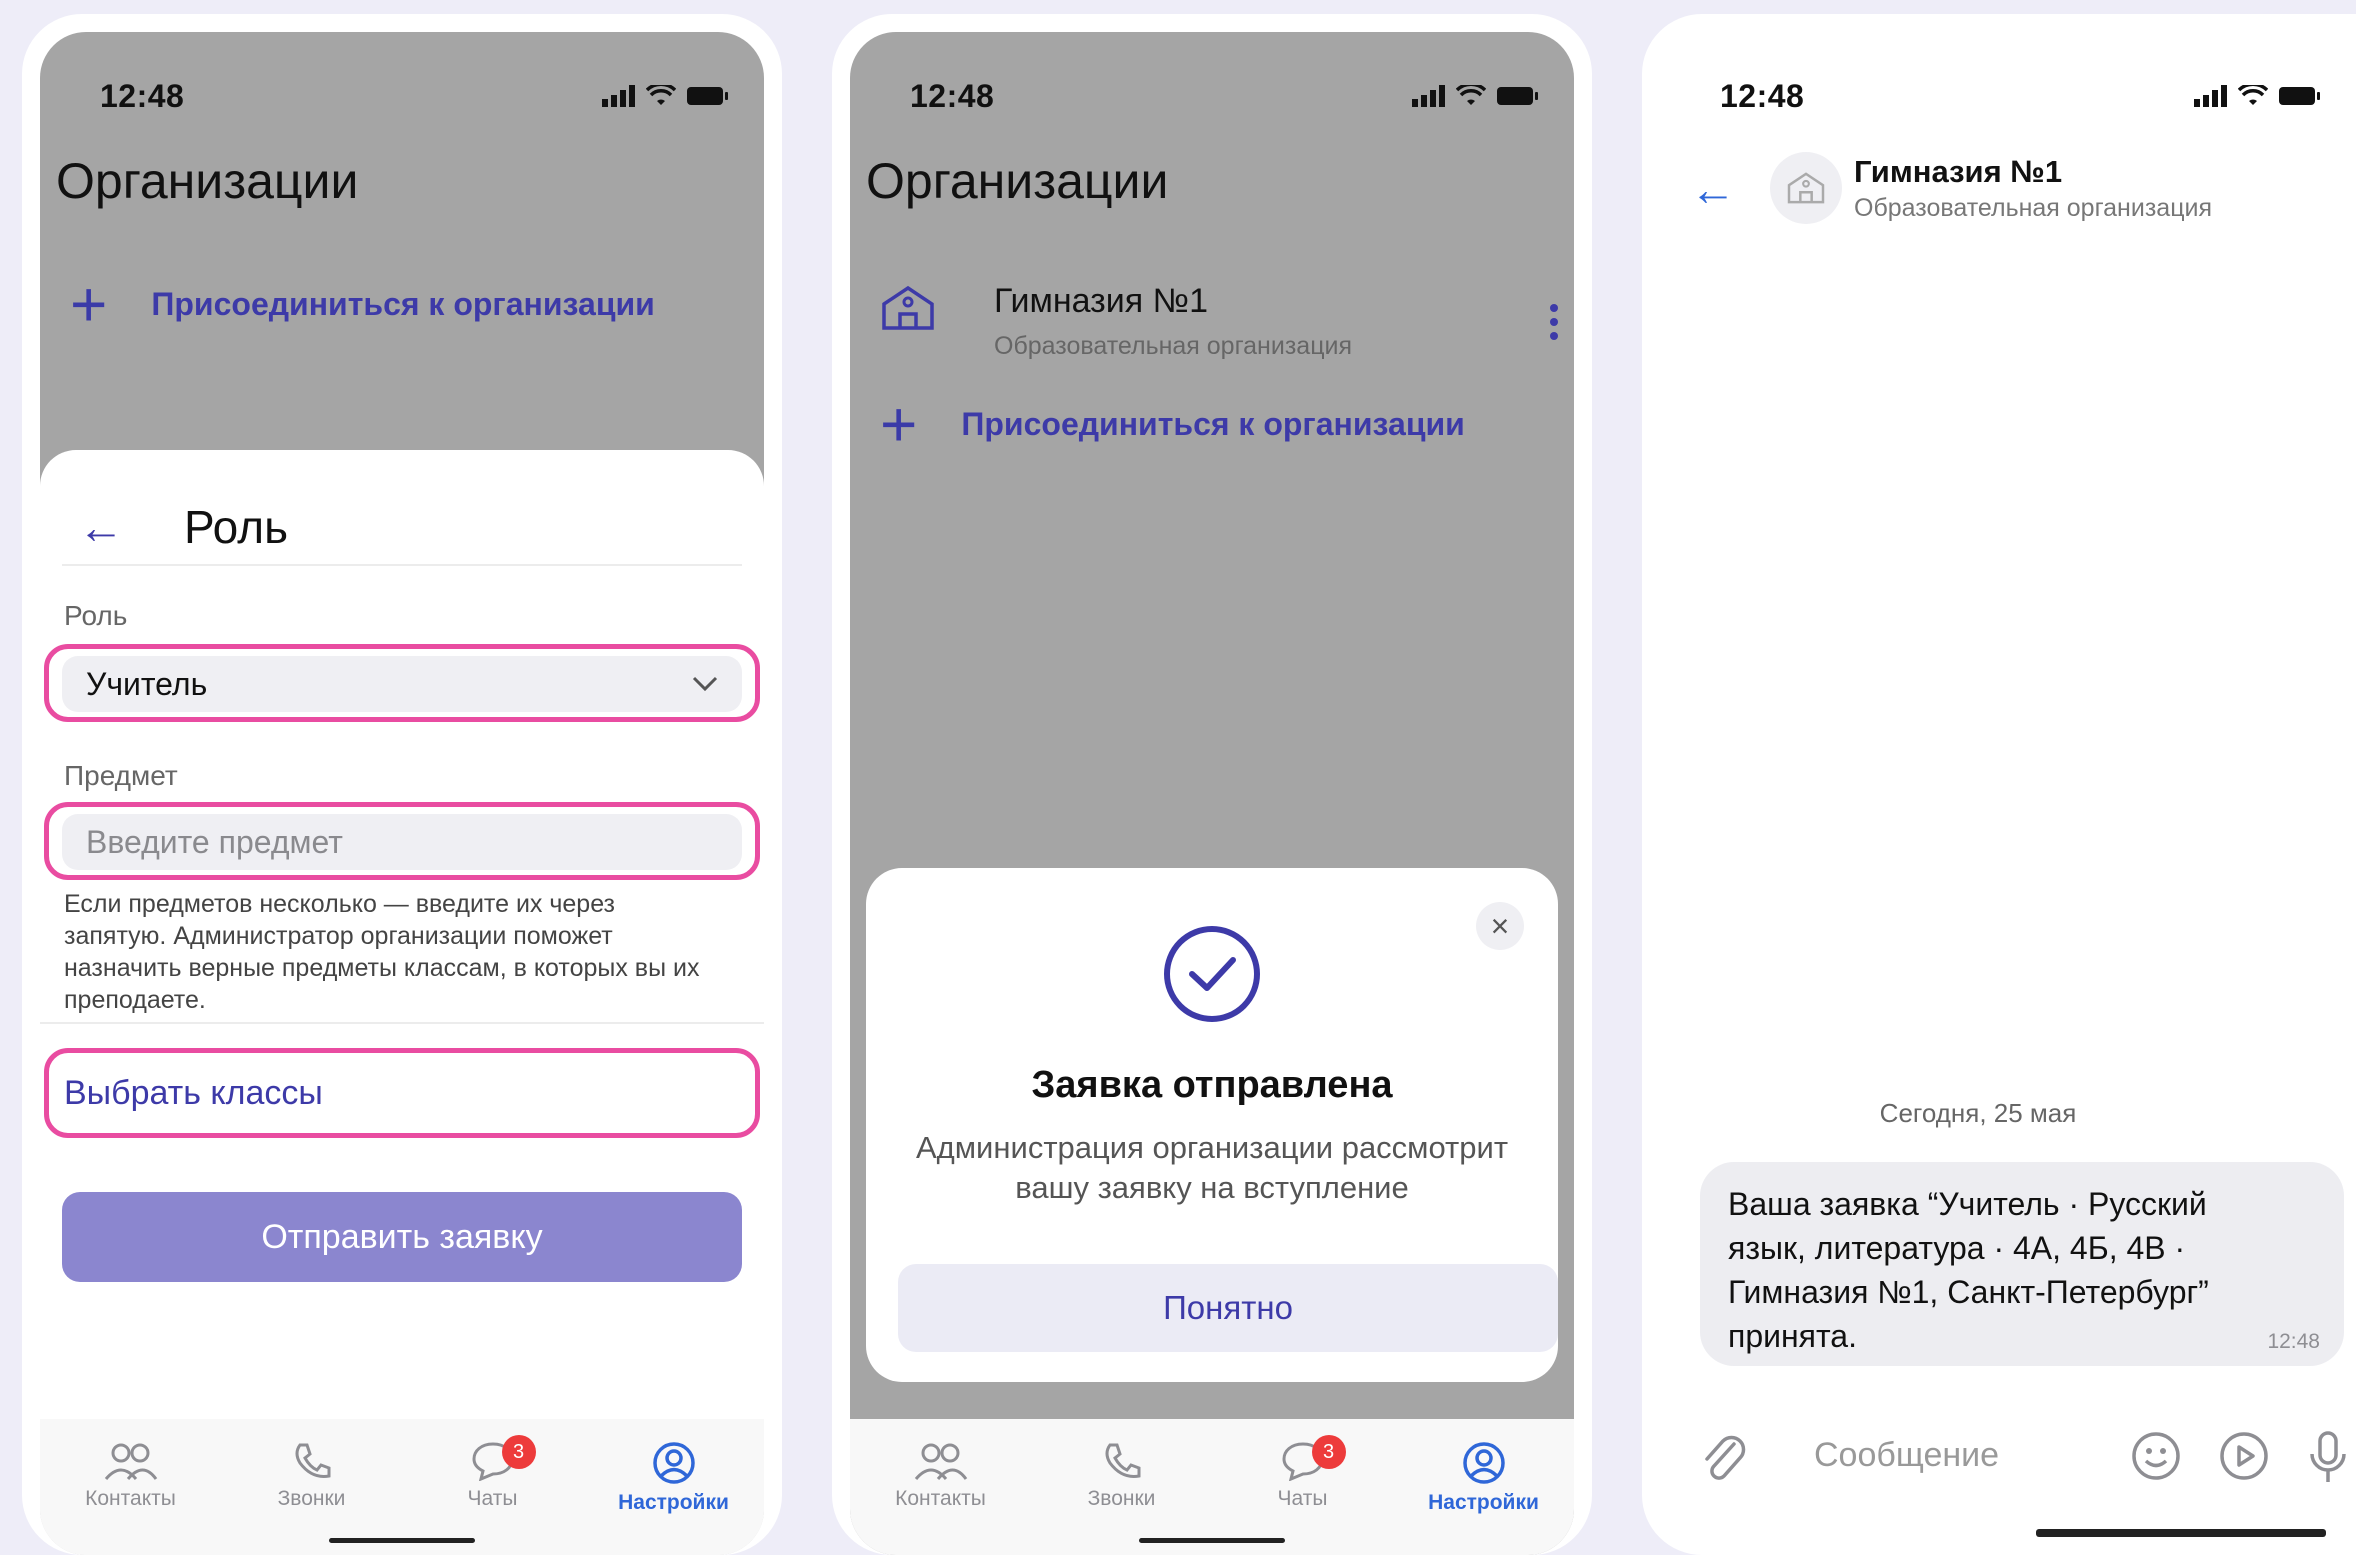 The image size is (2356, 1555). What do you see at coordinates (1554, 322) in the screenshot?
I see `more-vertical-icon` at bounding box center [1554, 322].